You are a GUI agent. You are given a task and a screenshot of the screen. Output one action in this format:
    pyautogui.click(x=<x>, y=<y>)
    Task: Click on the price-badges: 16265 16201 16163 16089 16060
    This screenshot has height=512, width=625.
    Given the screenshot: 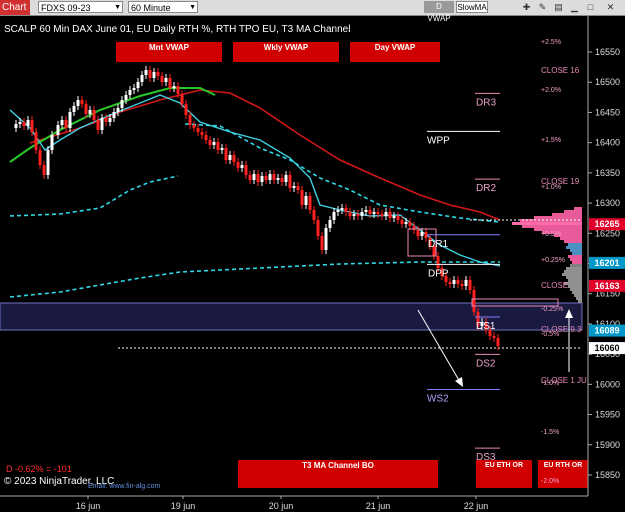 What is the action you would take?
    pyautogui.click(x=607, y=286)
    